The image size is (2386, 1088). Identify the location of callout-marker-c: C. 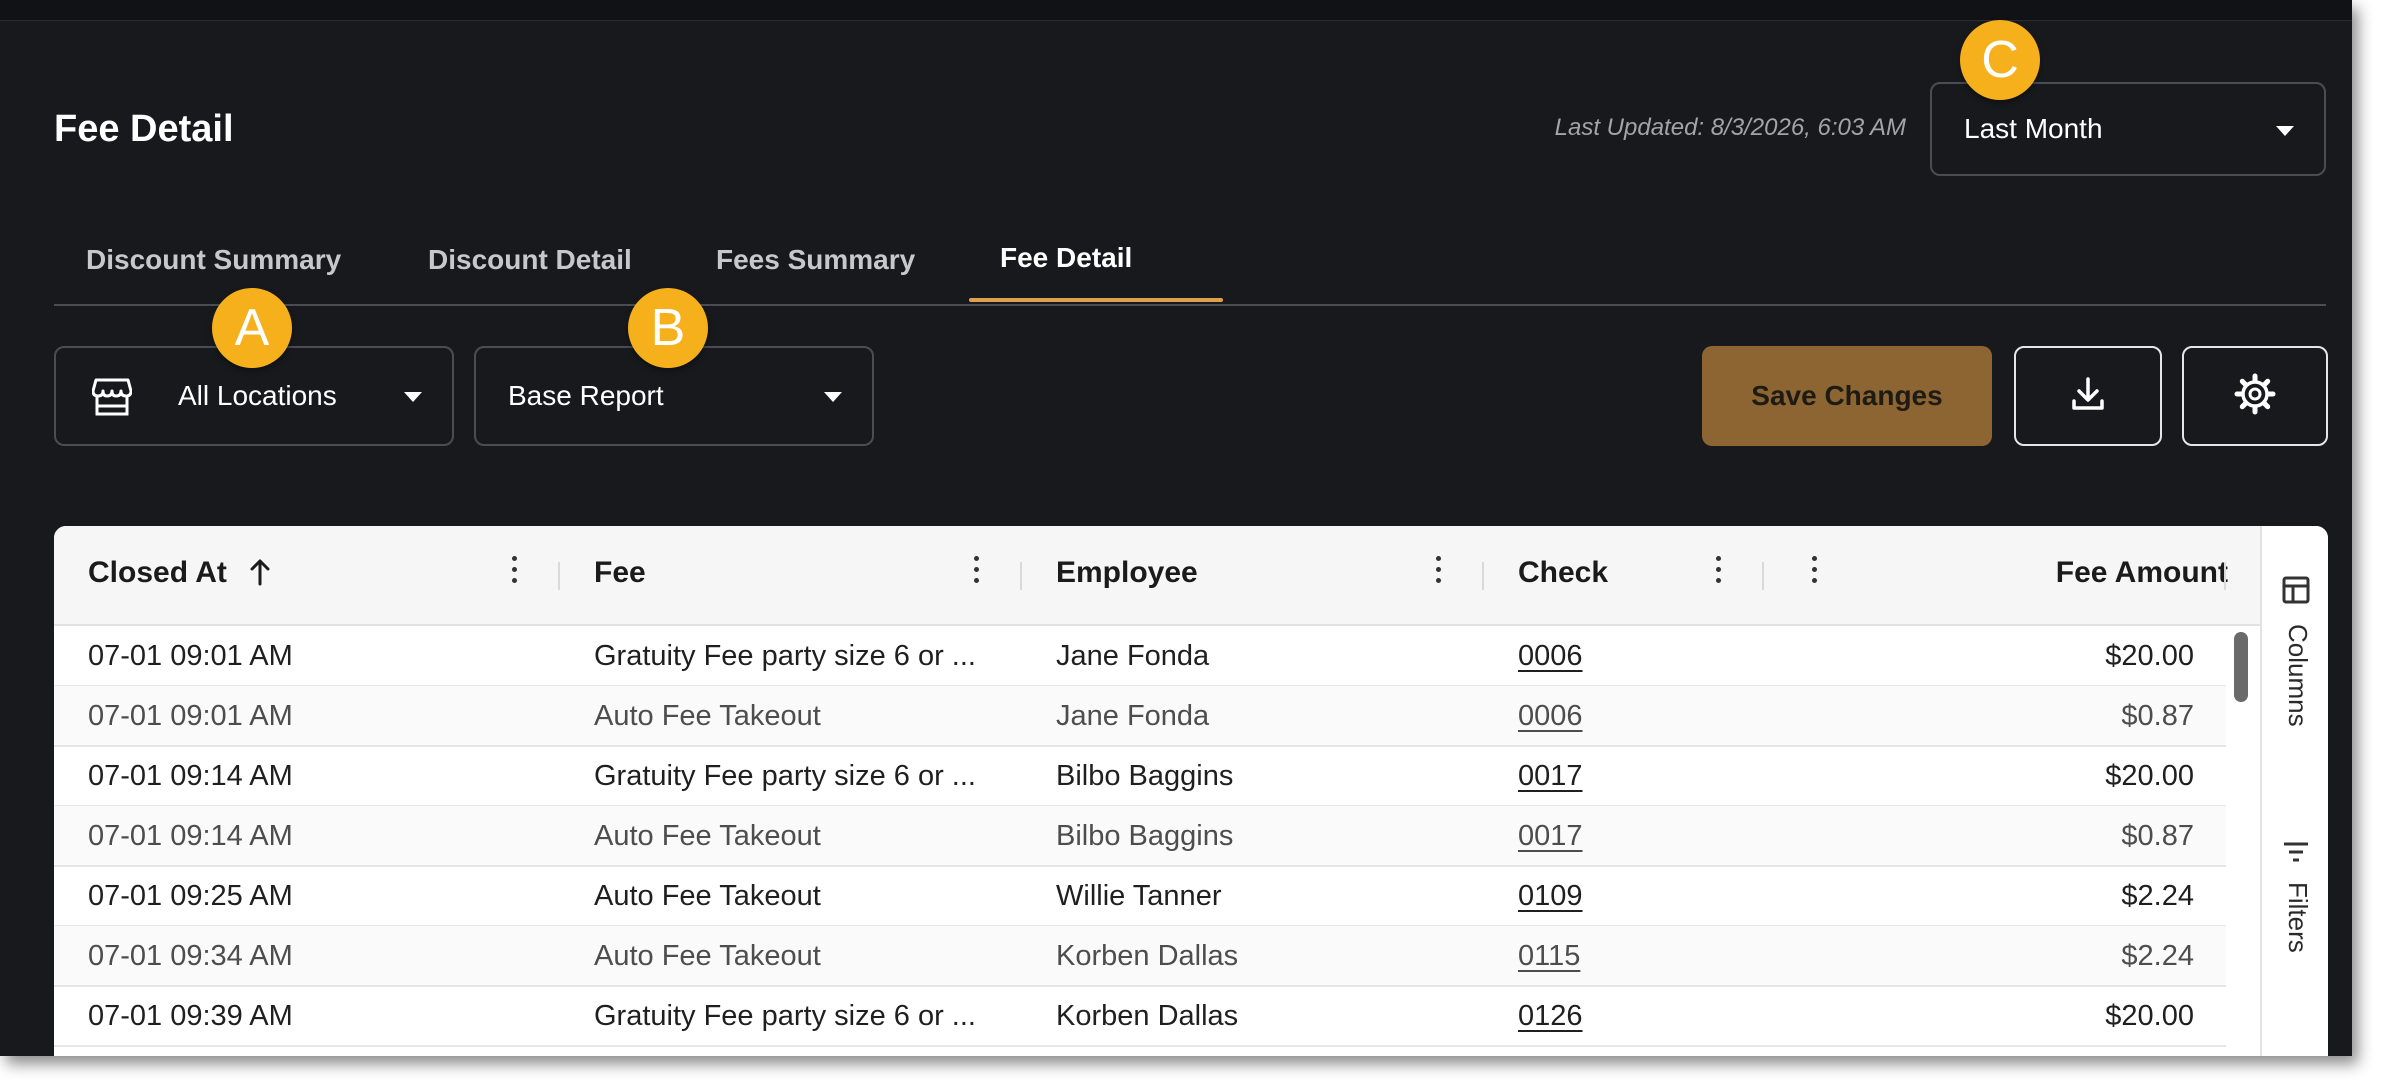
(2000, 60).